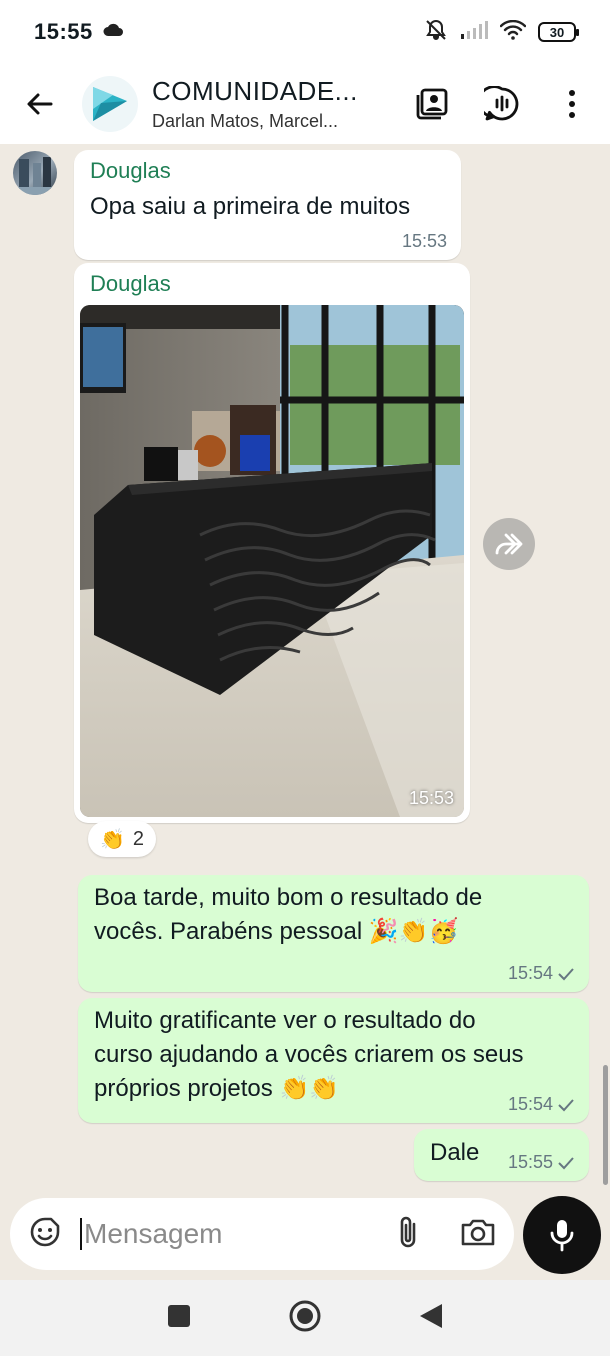 This screenshot has height=1356, width=610. I want to click on battery-icon: 30, so click(558, 32).